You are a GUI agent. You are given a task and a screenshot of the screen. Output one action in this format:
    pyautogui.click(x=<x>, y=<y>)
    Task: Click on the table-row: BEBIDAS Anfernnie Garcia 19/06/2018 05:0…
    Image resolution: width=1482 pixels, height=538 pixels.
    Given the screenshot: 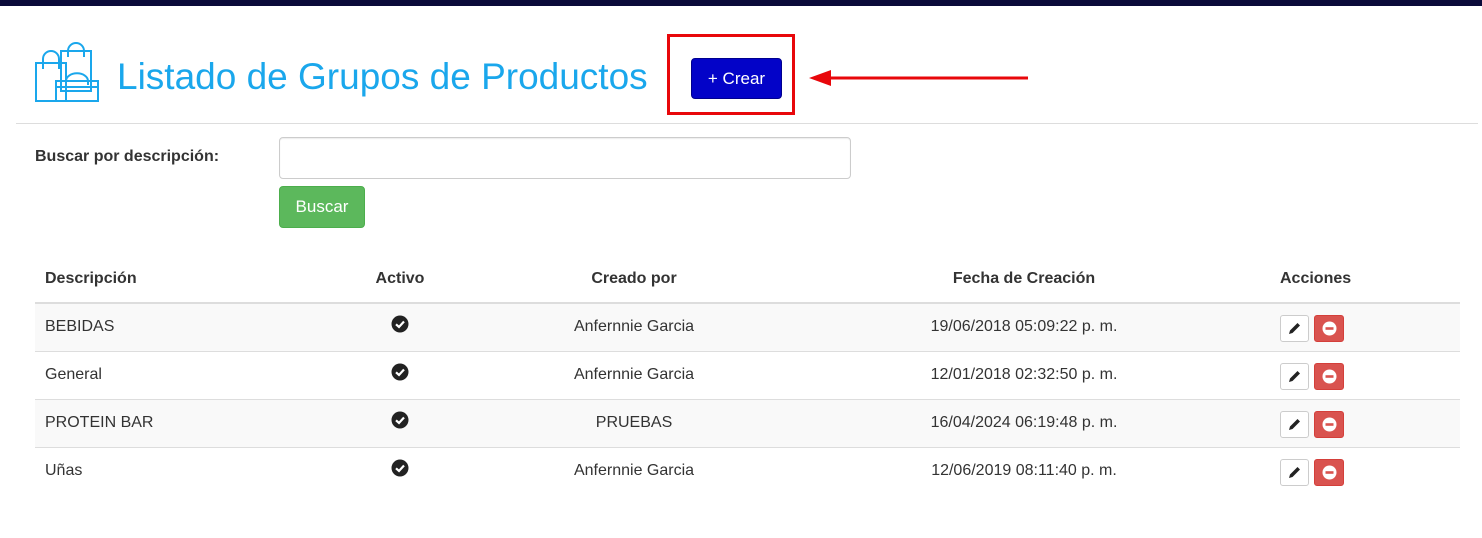 What is the action you would take?
    pyautogui.click(x=747, y=326)
    